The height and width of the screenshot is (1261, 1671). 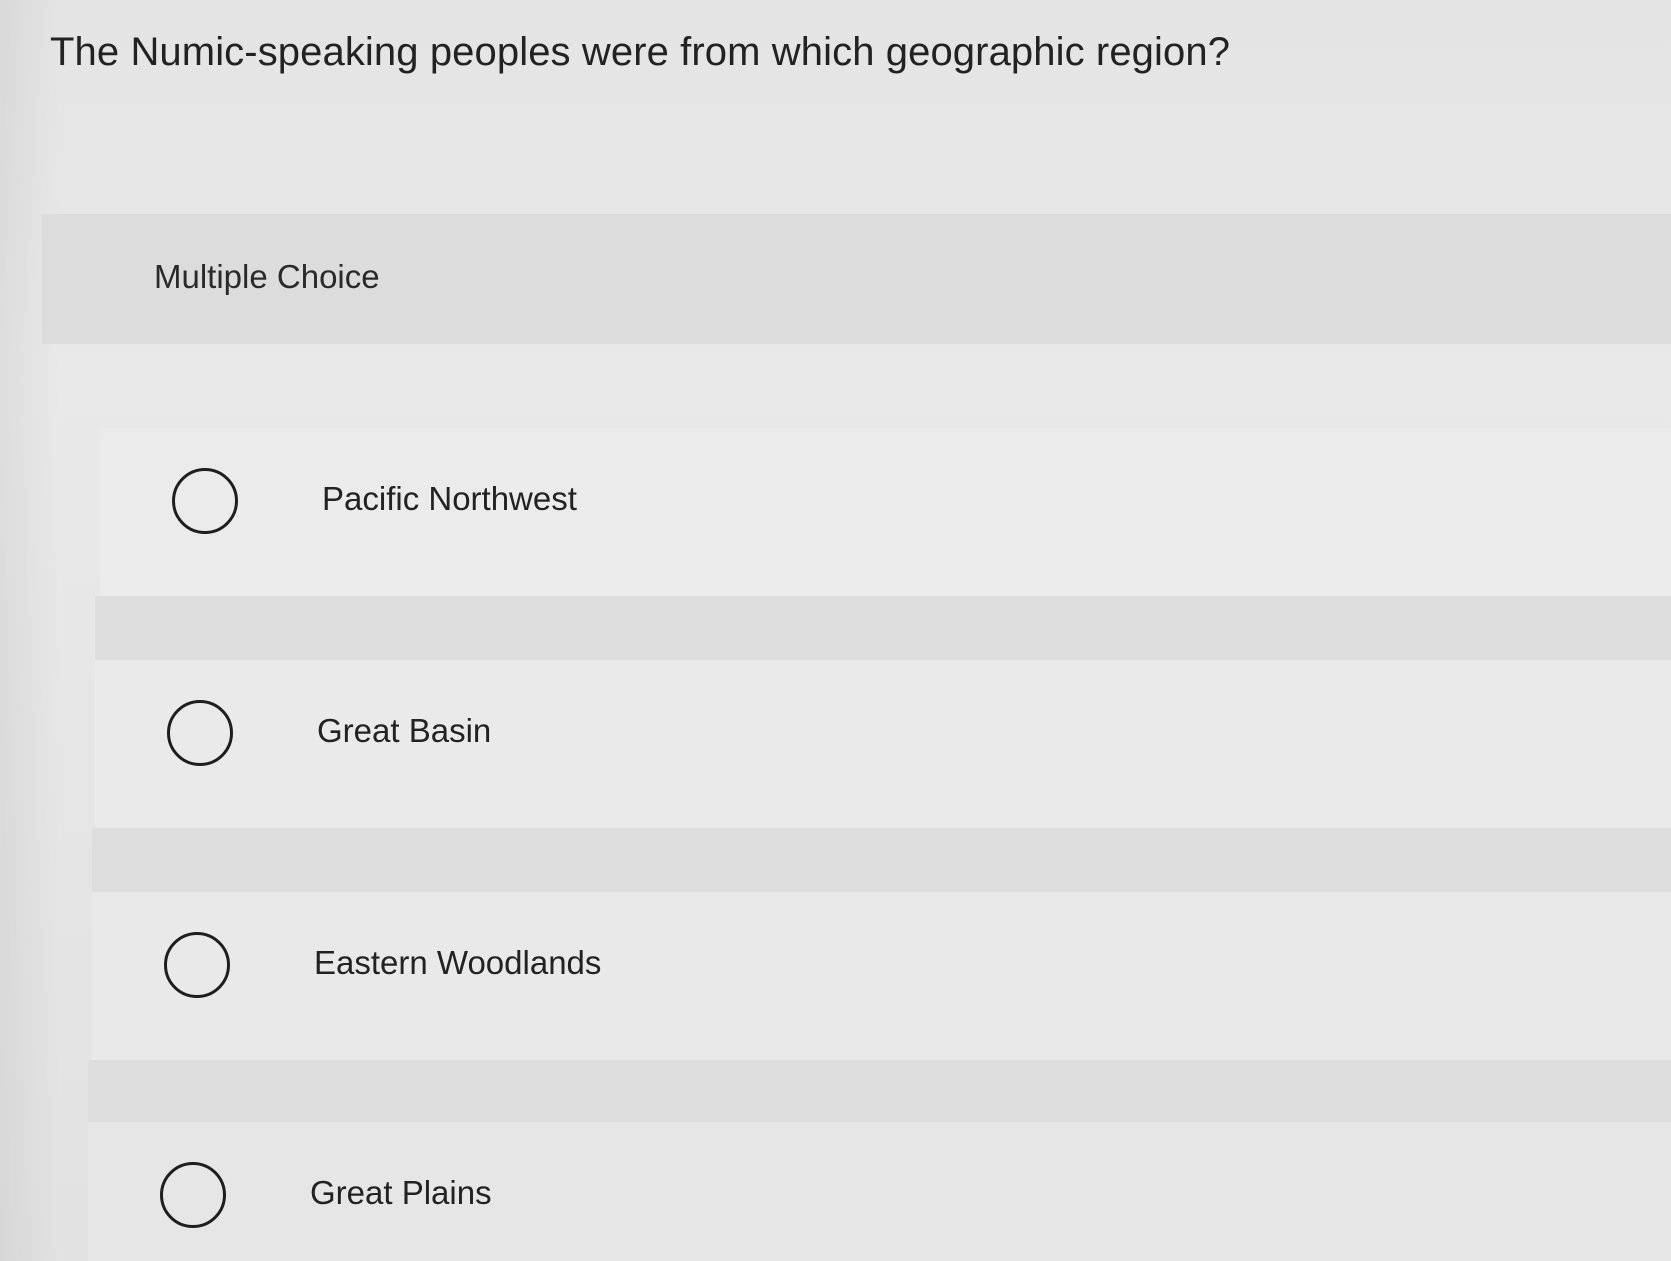 What do you see at coordinates (879, 1191) in the screenshot?
I see `option-great-plains: Great Plains` at bounding box center [879, 1191].